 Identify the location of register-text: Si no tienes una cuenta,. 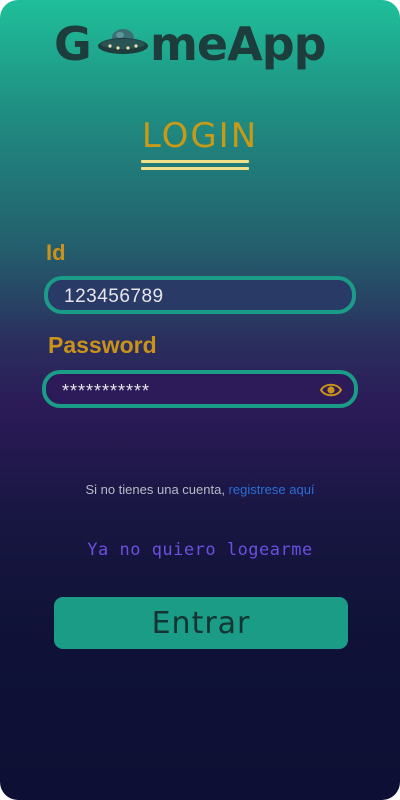
(157, 489).